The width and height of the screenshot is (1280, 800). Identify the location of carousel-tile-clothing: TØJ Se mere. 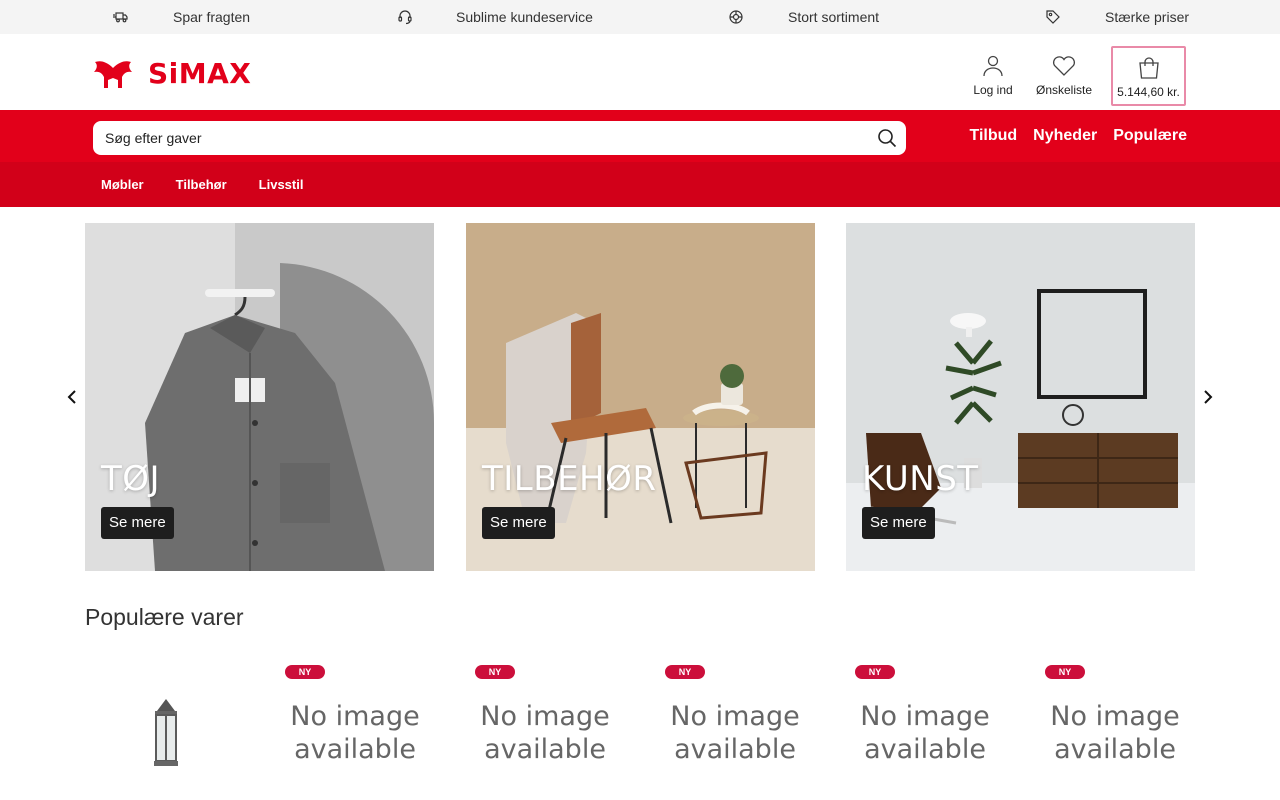
(259, 397).